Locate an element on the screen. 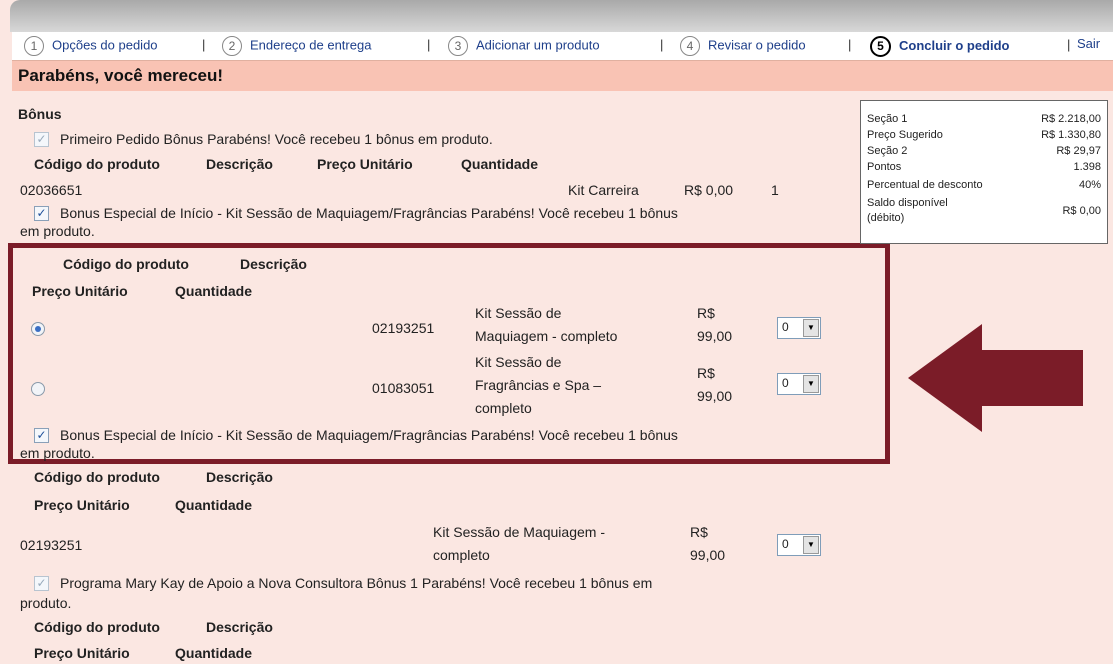 The image size is (1113, 664). step-adicionar: 3 Adicionar um produto is located at coordinates (524, 46).